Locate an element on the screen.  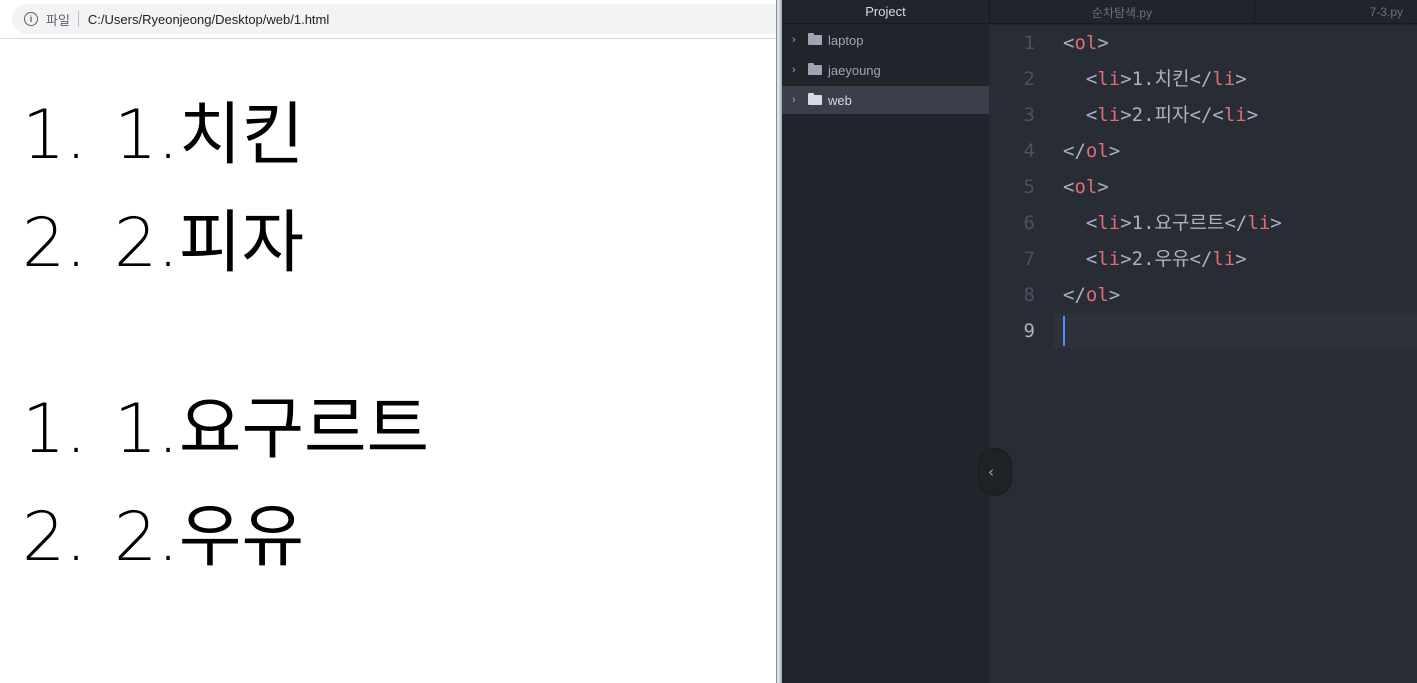
list-marker: 2. is located at coordinates (54, 537).